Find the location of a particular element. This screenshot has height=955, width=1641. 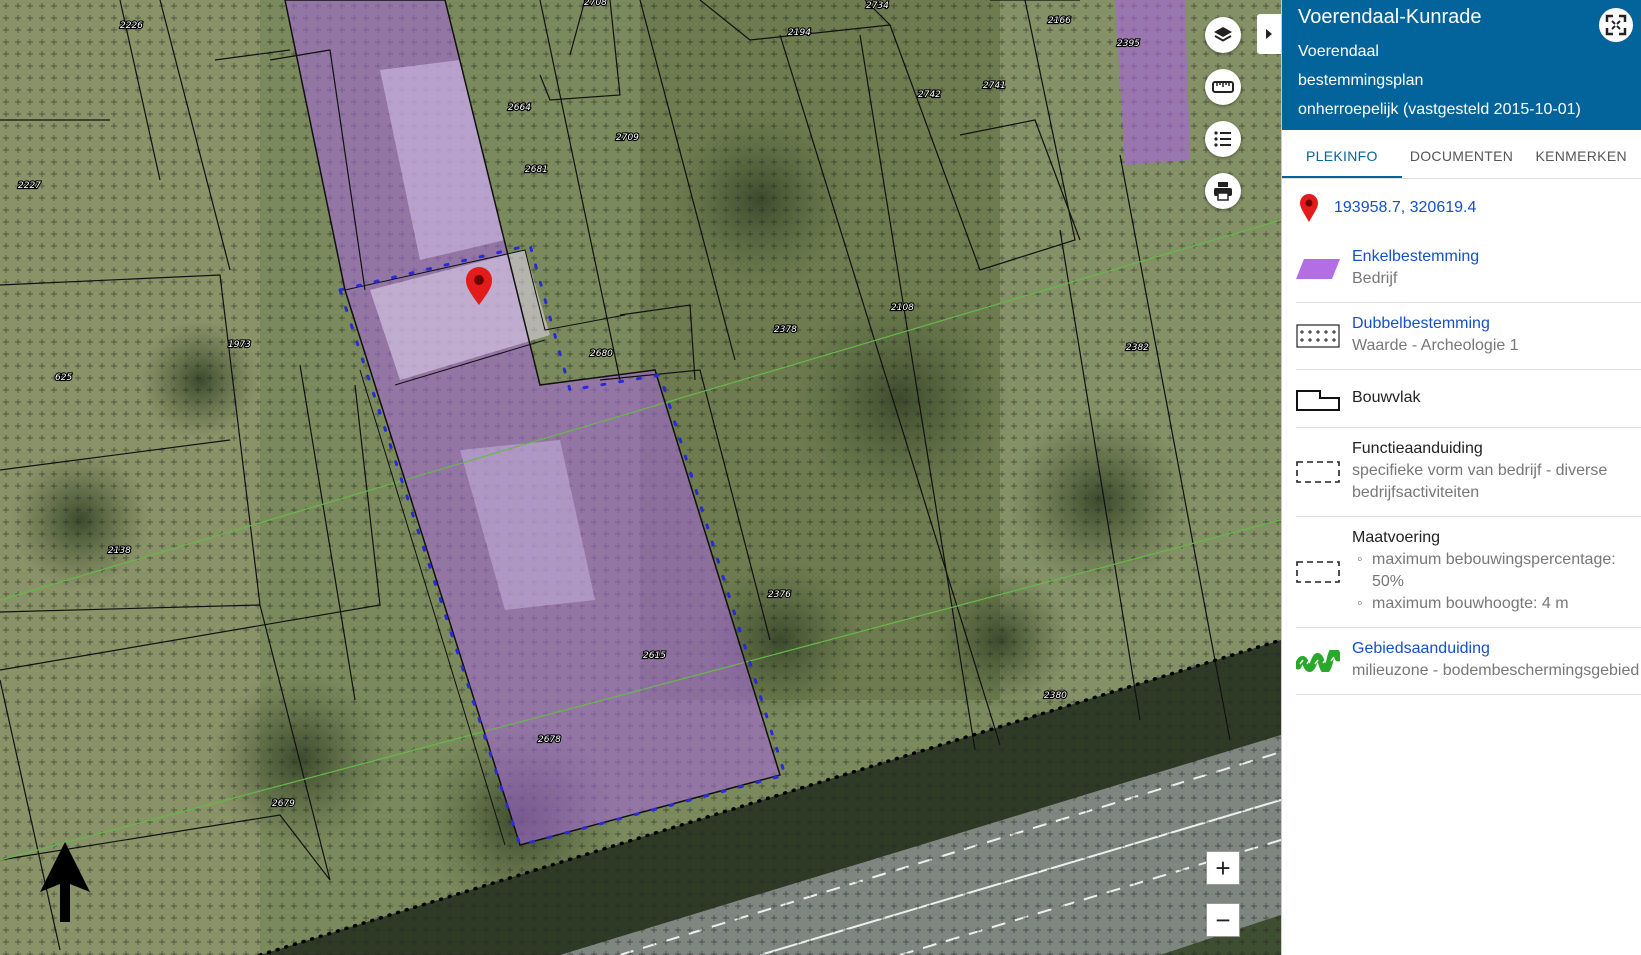

coordinates-row: 193958.7, 320619.4 is located at coordinates (1461, 207).